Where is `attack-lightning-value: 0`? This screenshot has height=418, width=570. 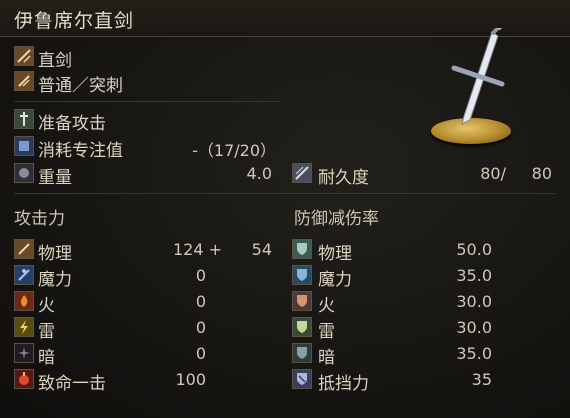 attack-lightning-value: 0 is located at coordinates (200, 327).